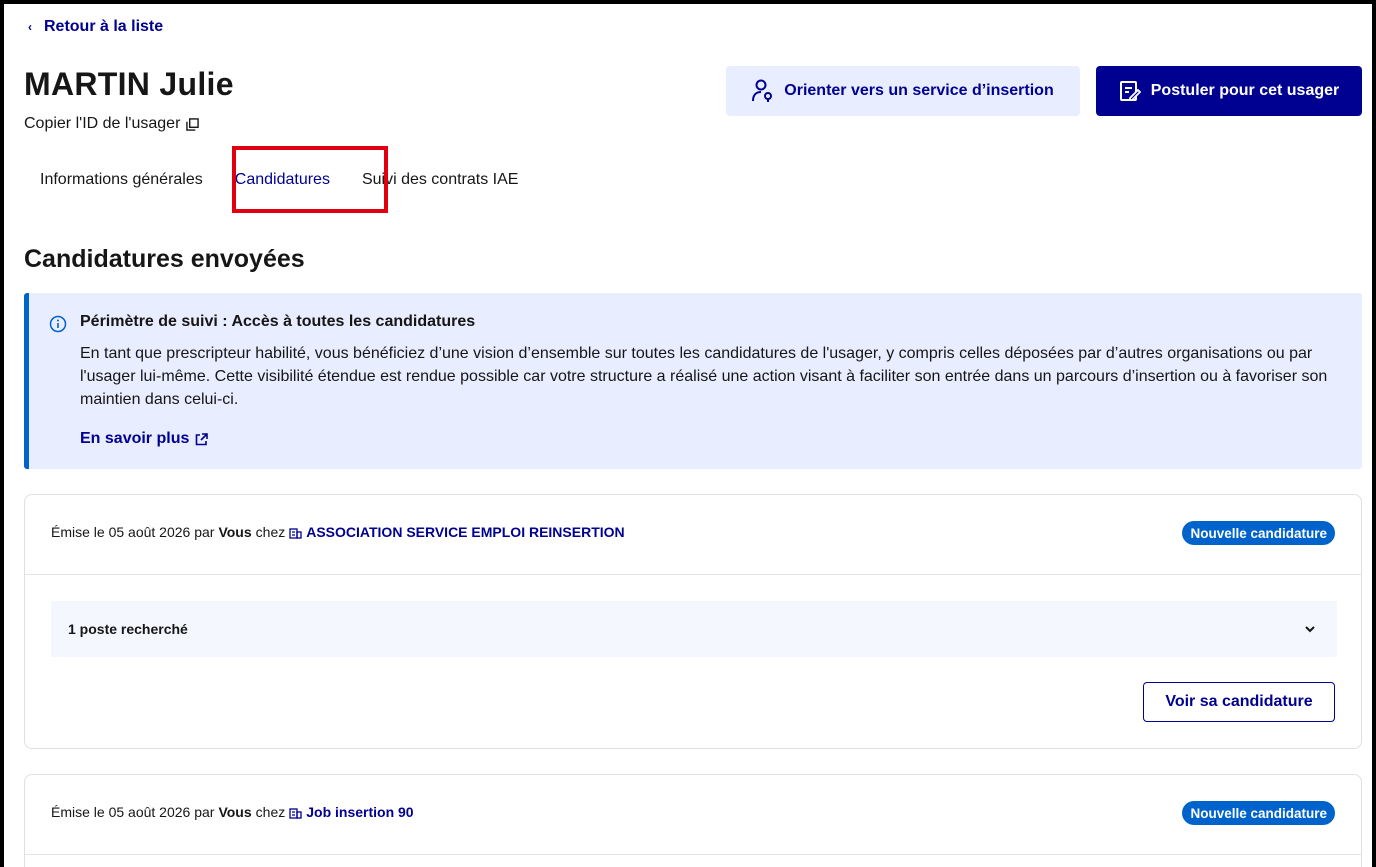 The width and height of the screenshot is (1376, 867). Describe the element at coordinates (1130, 91) in the screenshot. I see `edit-document-icon` at that location.